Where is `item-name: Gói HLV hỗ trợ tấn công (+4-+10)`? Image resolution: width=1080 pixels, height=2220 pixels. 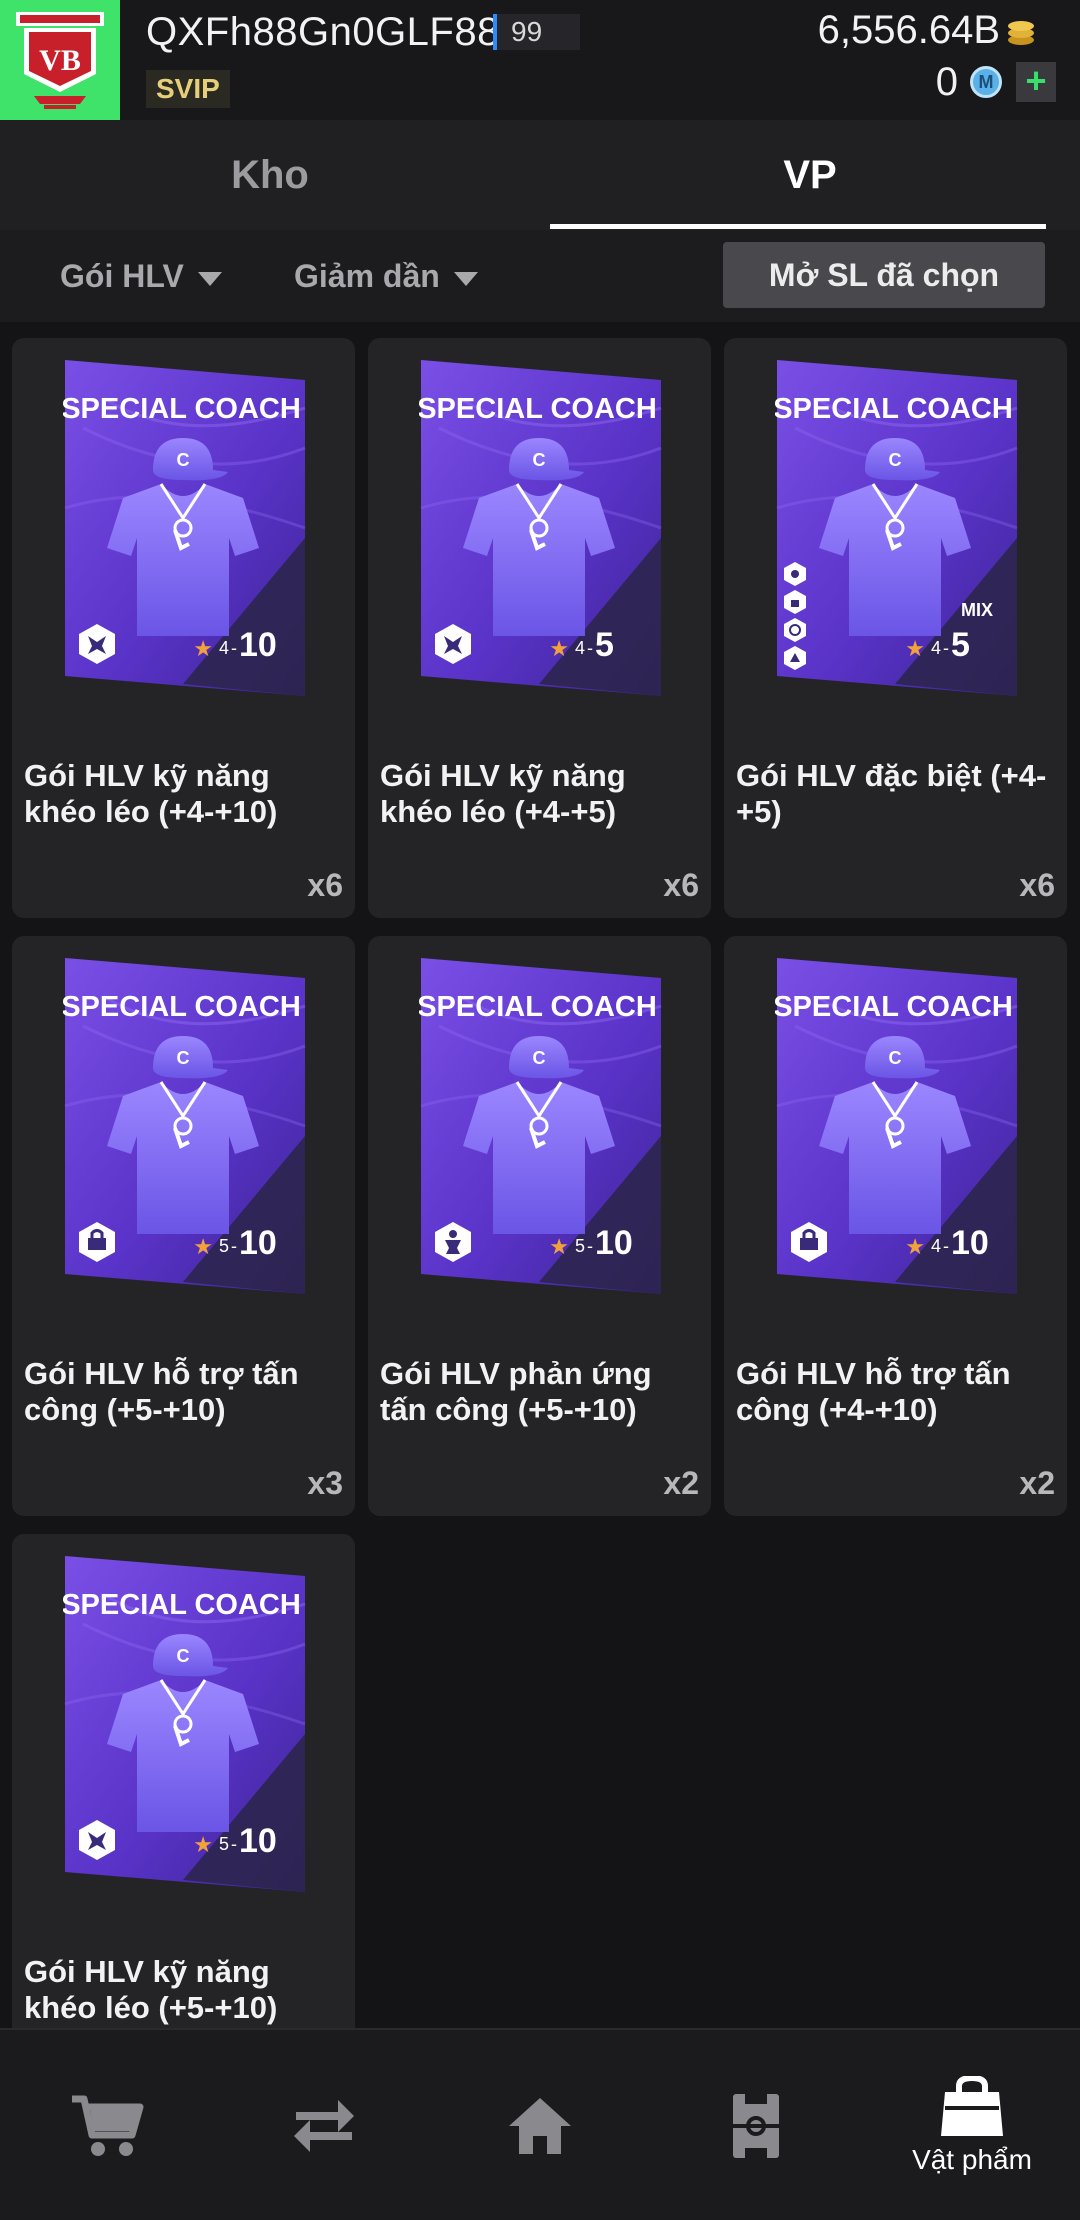
item-name: Gói HLV hỗ trợ tấn công (+4-+10) is located at coordinates (873, 1391).